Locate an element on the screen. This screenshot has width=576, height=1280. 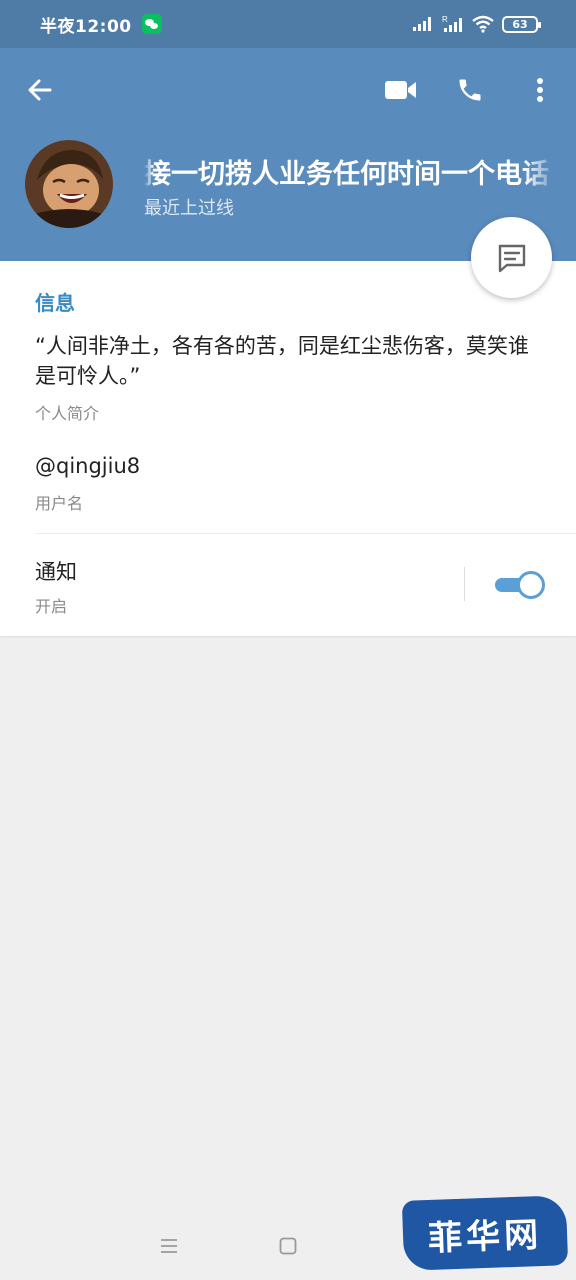
section-title: 信息 is located at coordinates (55, 303).